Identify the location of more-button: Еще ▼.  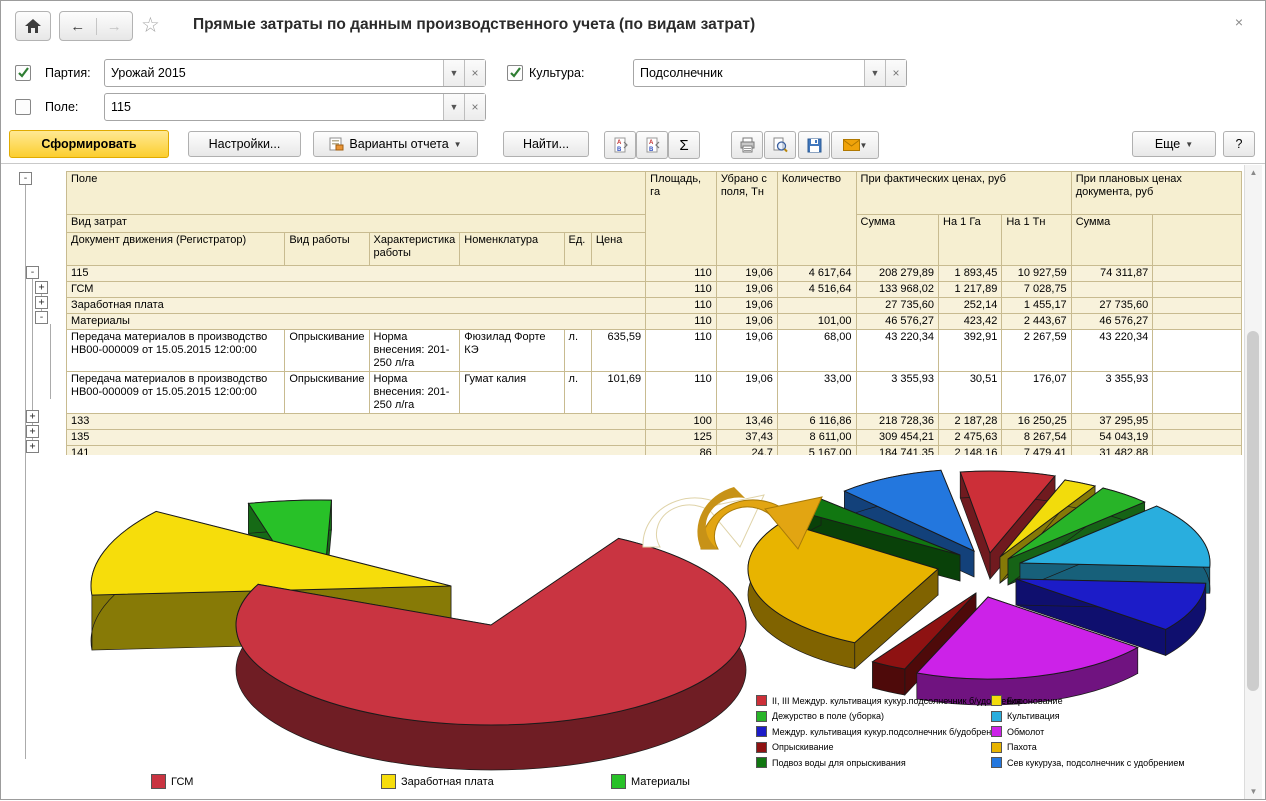
(1174, 144).